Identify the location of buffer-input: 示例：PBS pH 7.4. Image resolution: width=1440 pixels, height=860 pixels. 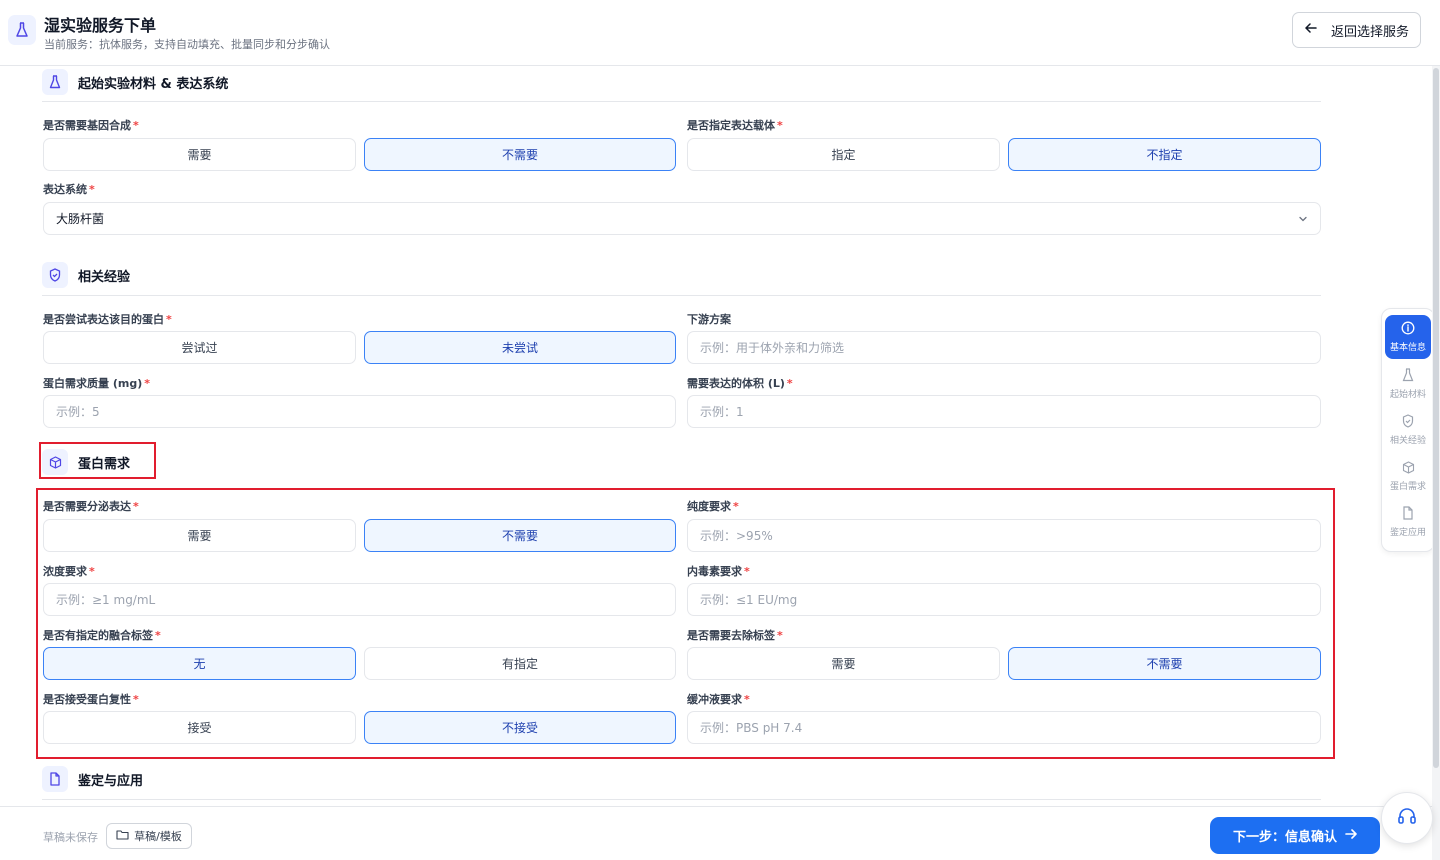
(1004, 727).